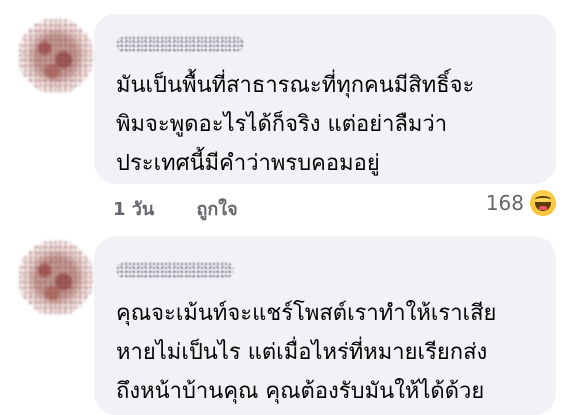 Image resolution: width=576 pixels, height=415 pixels. I want to click on comment-text-line: ถึงหน้าบ้านคุณ คุณต้องรับมันให้ได้ด้วย, so click(300, 391).